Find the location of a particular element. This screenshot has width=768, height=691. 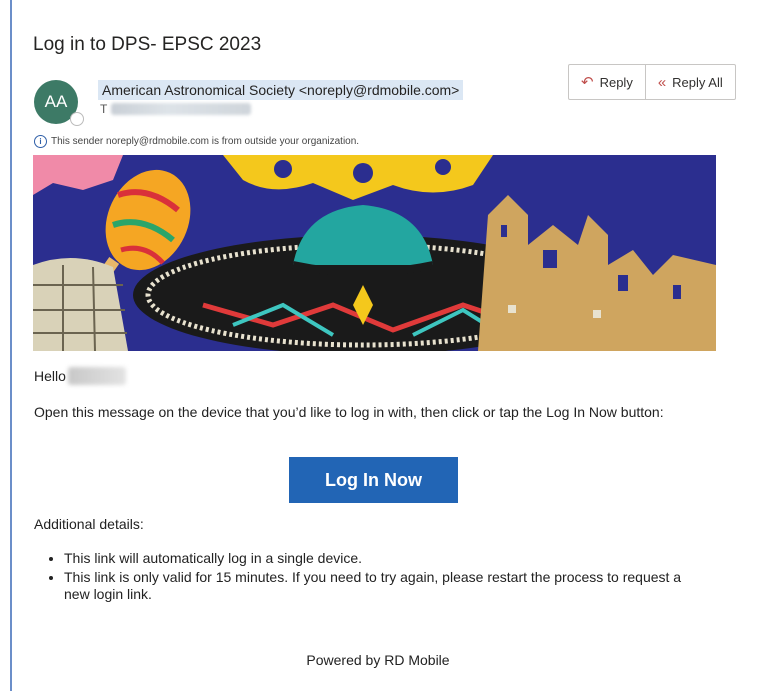

reply-button: ↶ Reply is located at coordinates (607, 82).